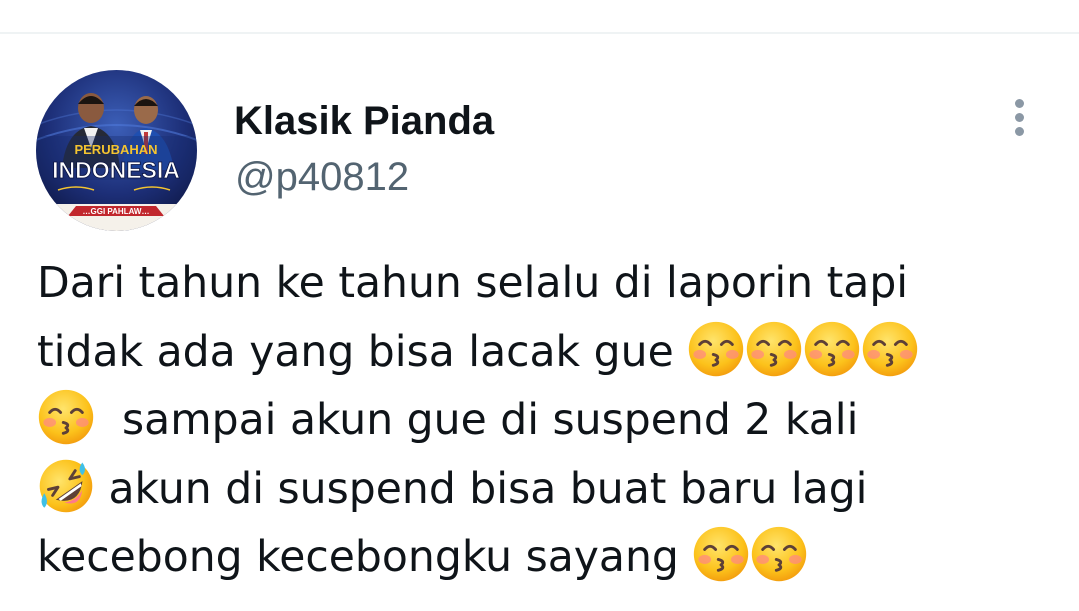  I want to click on more-options-button, so click(1020, 118).